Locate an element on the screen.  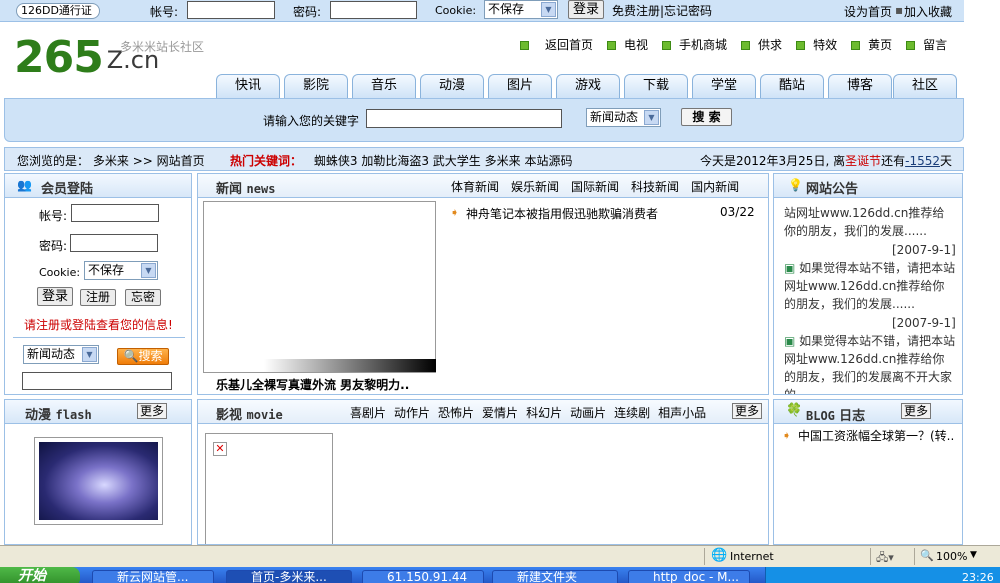
blog-more-button: 更多 is located at coordinates (916, 411).